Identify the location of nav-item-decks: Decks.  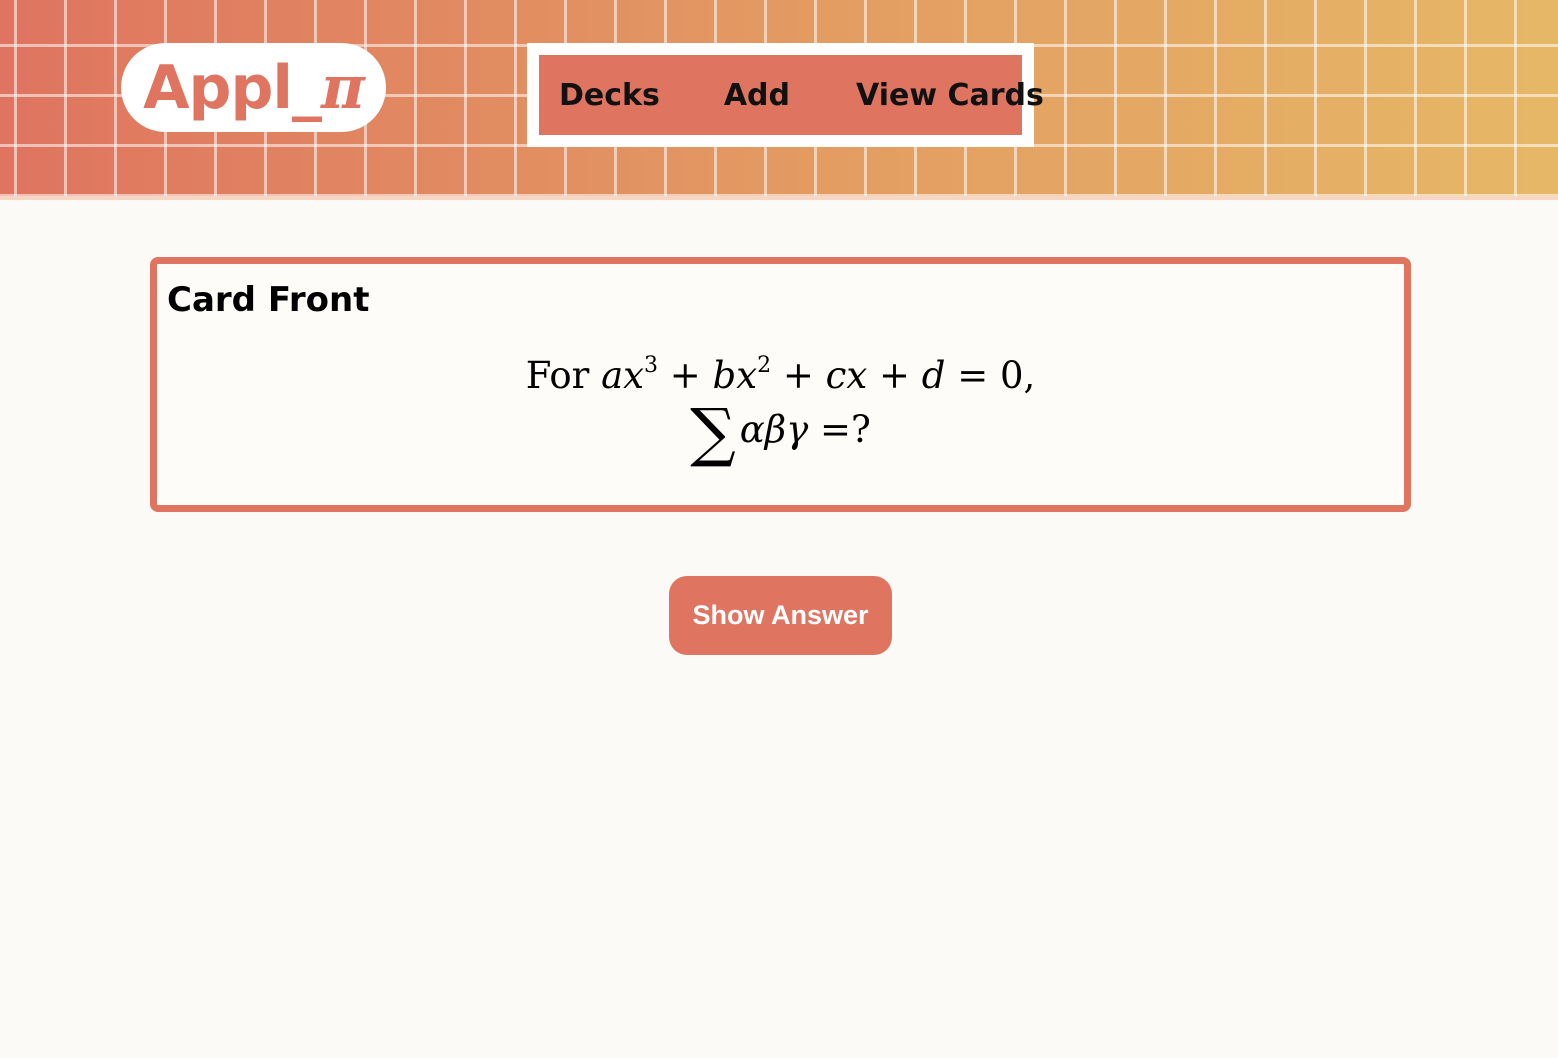
(609, 95).